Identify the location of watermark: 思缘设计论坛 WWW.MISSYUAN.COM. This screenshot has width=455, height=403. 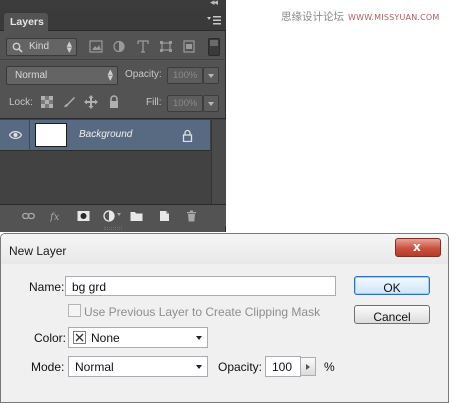
(360, 16).